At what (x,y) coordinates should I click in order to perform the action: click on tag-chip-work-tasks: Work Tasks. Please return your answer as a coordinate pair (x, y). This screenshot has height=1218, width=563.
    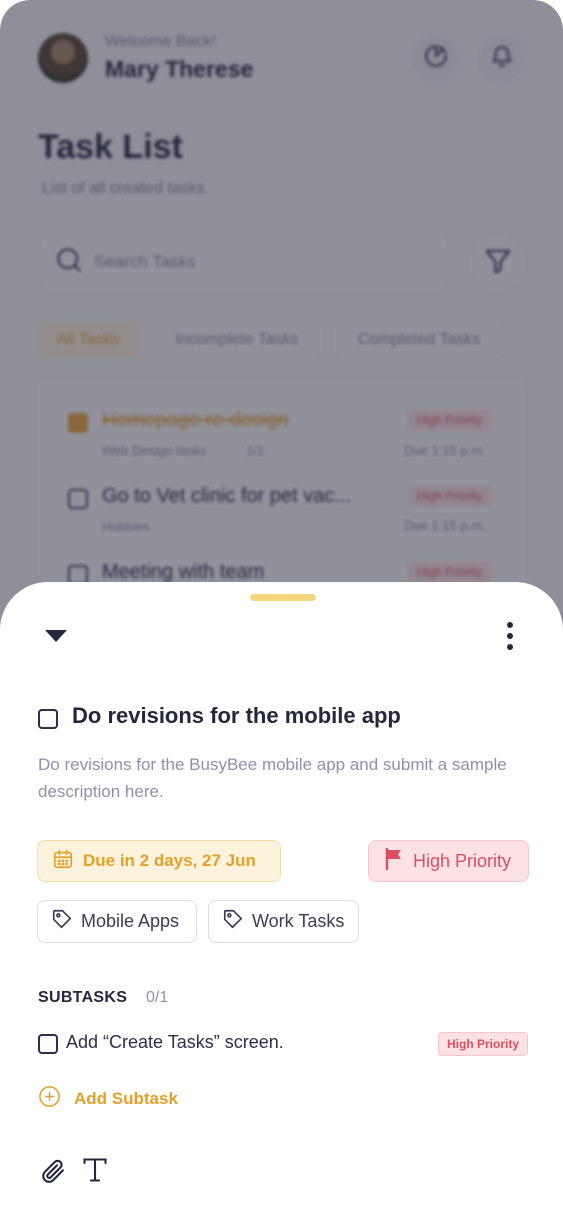
    Looking at the image, I should click on (283, 921).